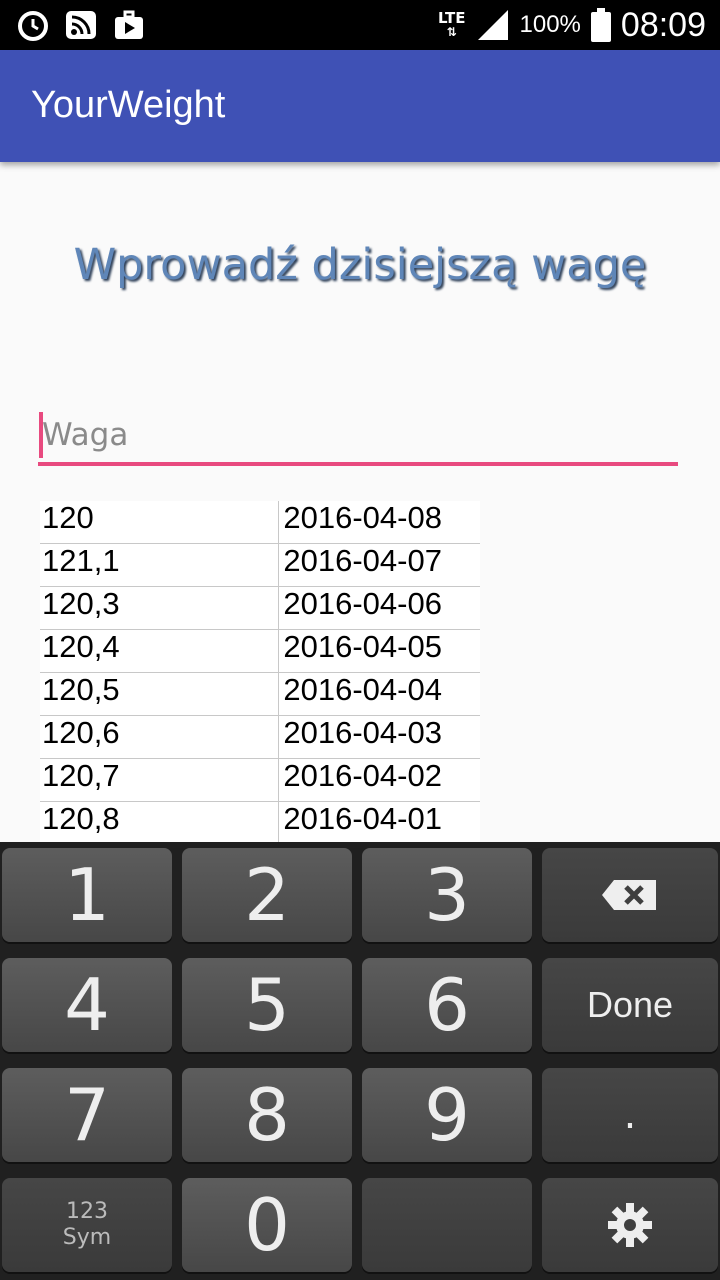 This screenshot has width=720, height=1280. Describe the element at coordinates (160, 651) in the screenshot. I see `weight-cell: 120,4` at that location.